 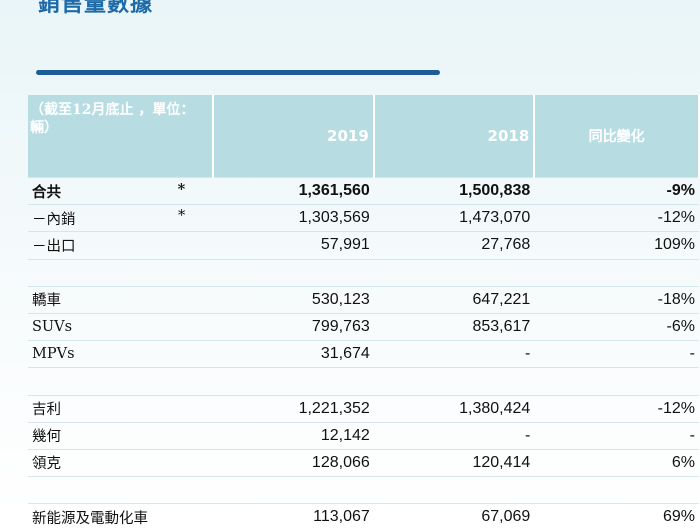 I want to click on row-label-cell: * 合共, so click(x=120, y=191).